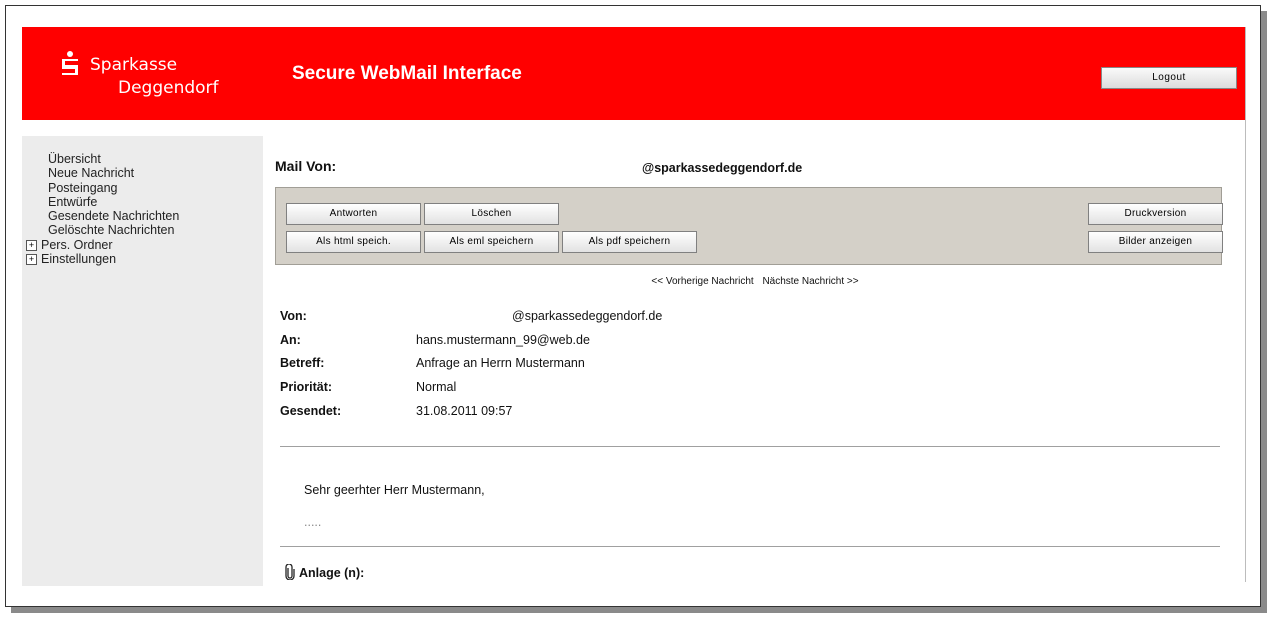 The height and width of the screenshot is (617, 1274). I want to click on save-pdf-button: Als pdf speichern, so click(629, 242).